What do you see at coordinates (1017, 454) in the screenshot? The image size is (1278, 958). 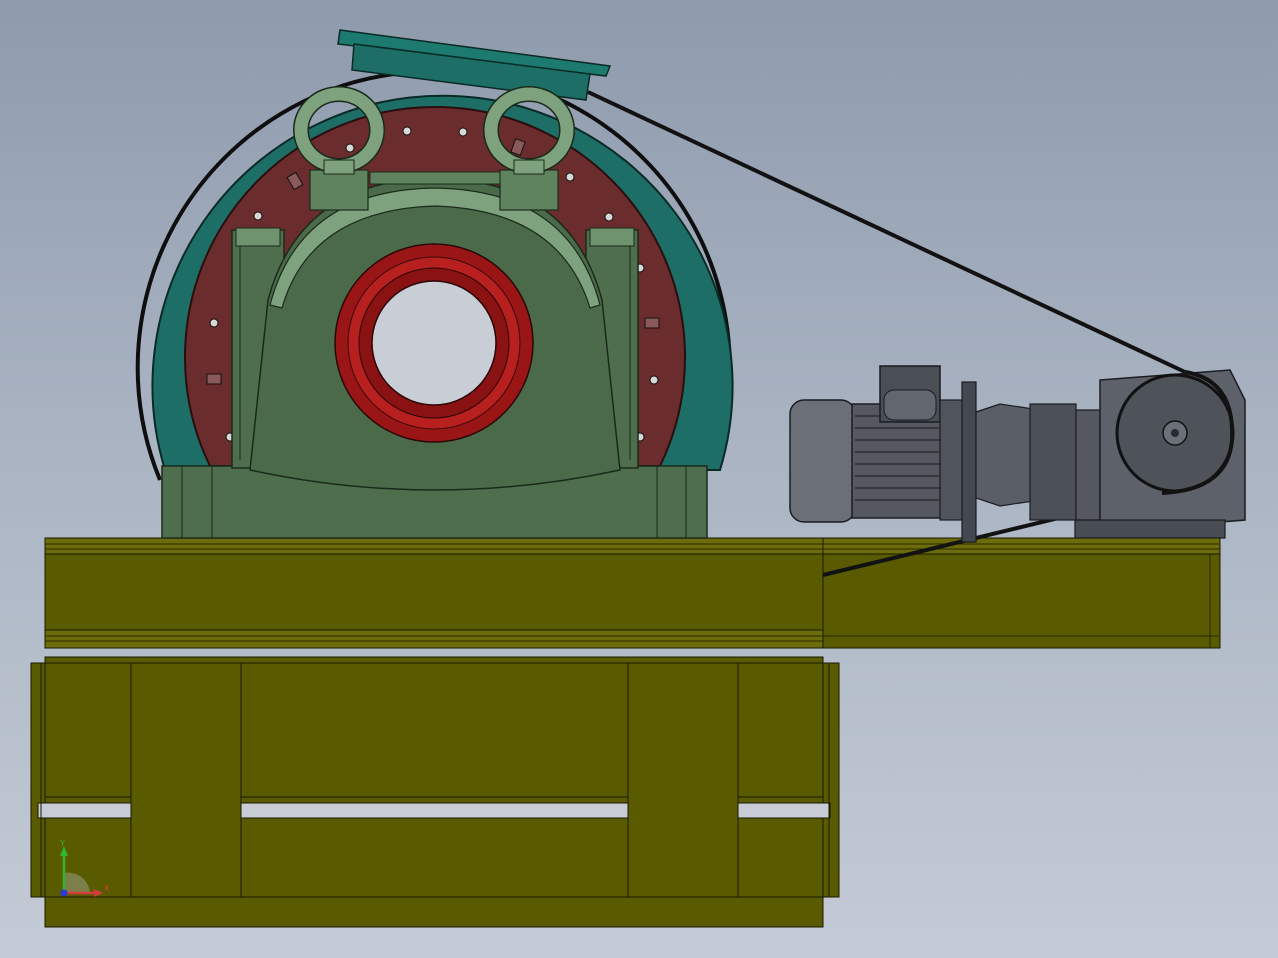 I see `drive-motor` at bounding box center [1017, 454].